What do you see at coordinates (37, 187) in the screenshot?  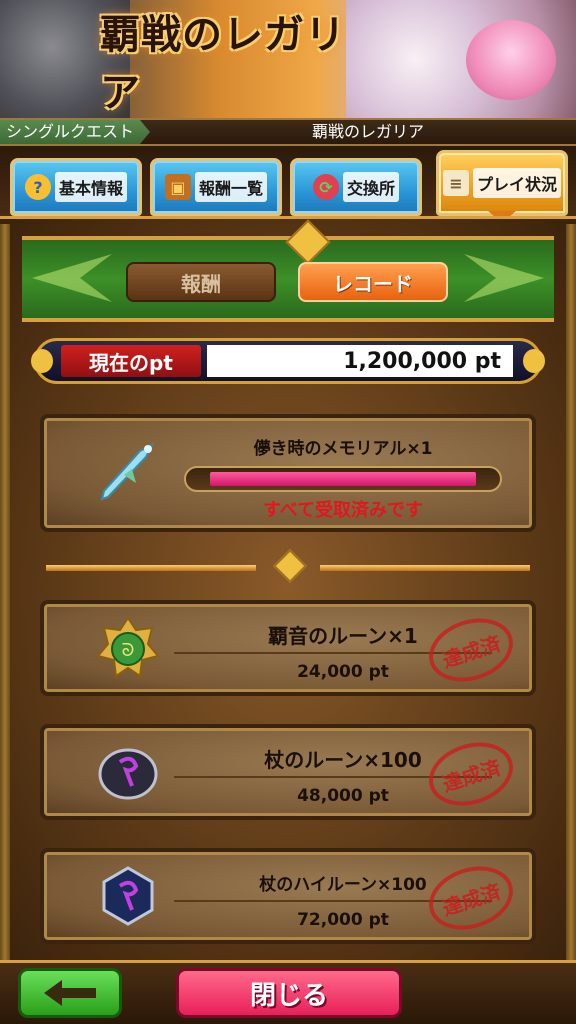 I see `question-icon: ?` at bounding box center [37, 187].